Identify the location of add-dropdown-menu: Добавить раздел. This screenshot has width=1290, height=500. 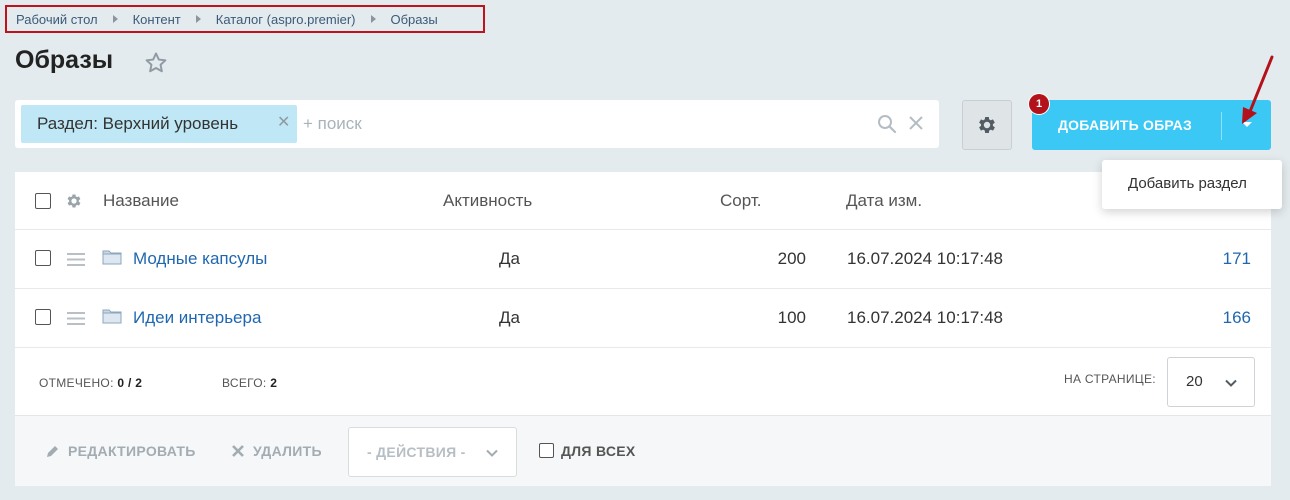
(1192, 184).